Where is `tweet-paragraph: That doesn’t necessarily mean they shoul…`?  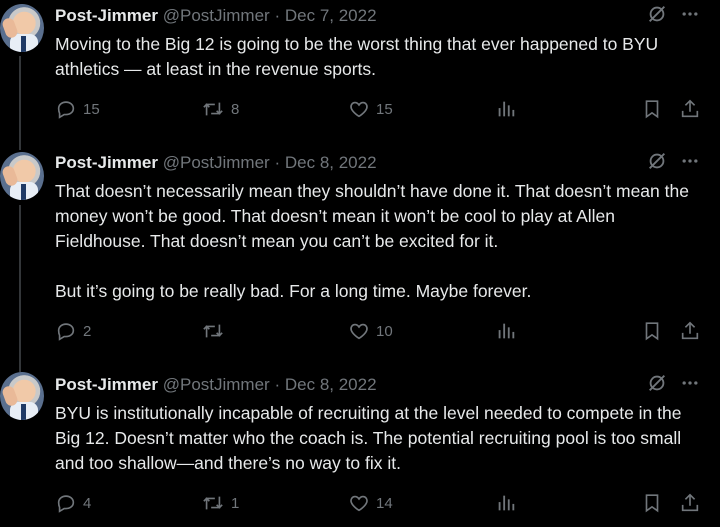 tweet-paragraph: That doesn’t necessarily mean they shoul… is located at coordinates (372, 216).